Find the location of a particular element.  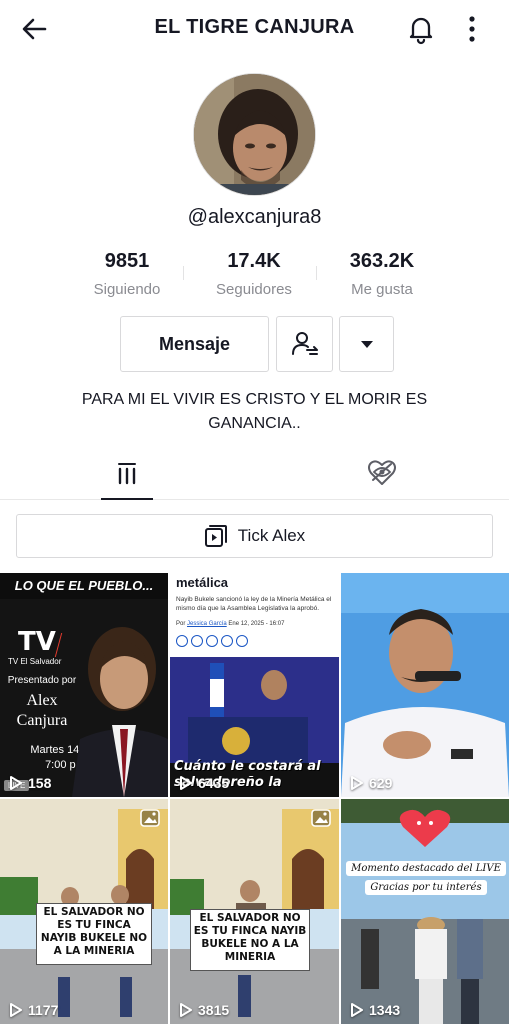

view-count: 3815 is located at coordinates (204, 1010).